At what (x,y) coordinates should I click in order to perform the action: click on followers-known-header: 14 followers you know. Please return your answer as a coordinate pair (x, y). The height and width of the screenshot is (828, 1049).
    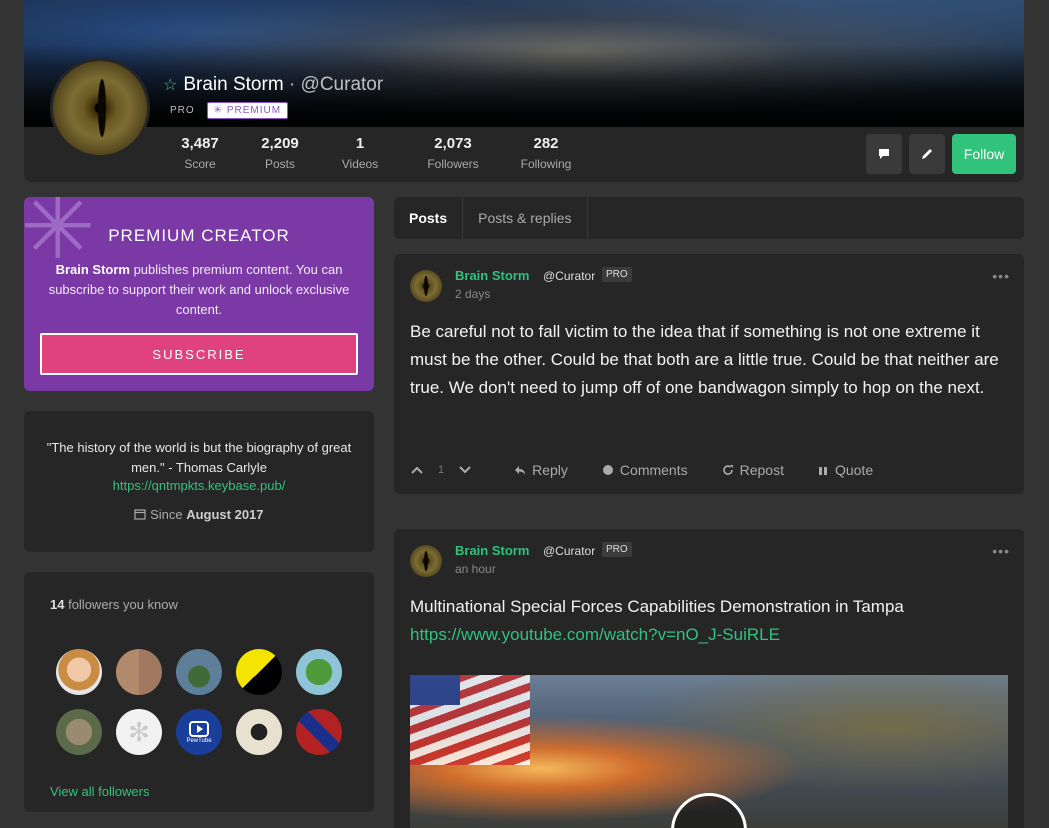
    Looking at the image, I should click on (114, 604).